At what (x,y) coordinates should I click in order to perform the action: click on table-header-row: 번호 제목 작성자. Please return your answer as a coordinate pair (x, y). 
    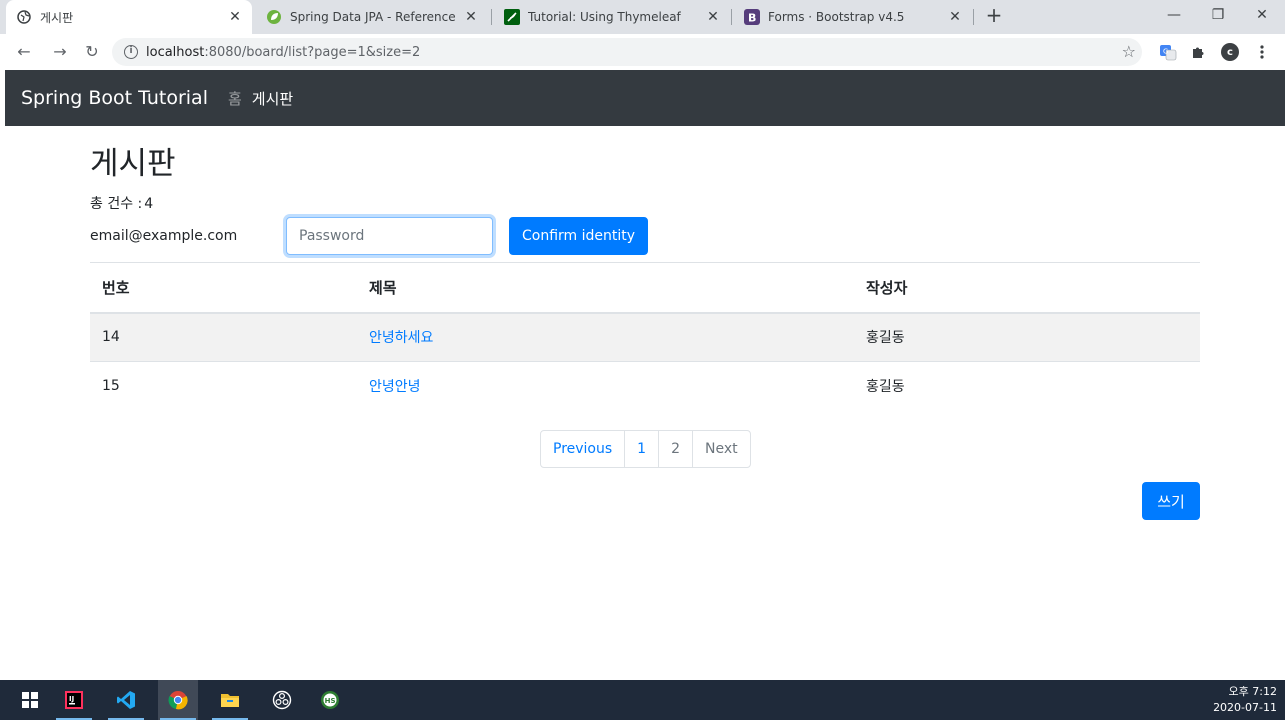
    Looking at the image, I should click on (645, 288).